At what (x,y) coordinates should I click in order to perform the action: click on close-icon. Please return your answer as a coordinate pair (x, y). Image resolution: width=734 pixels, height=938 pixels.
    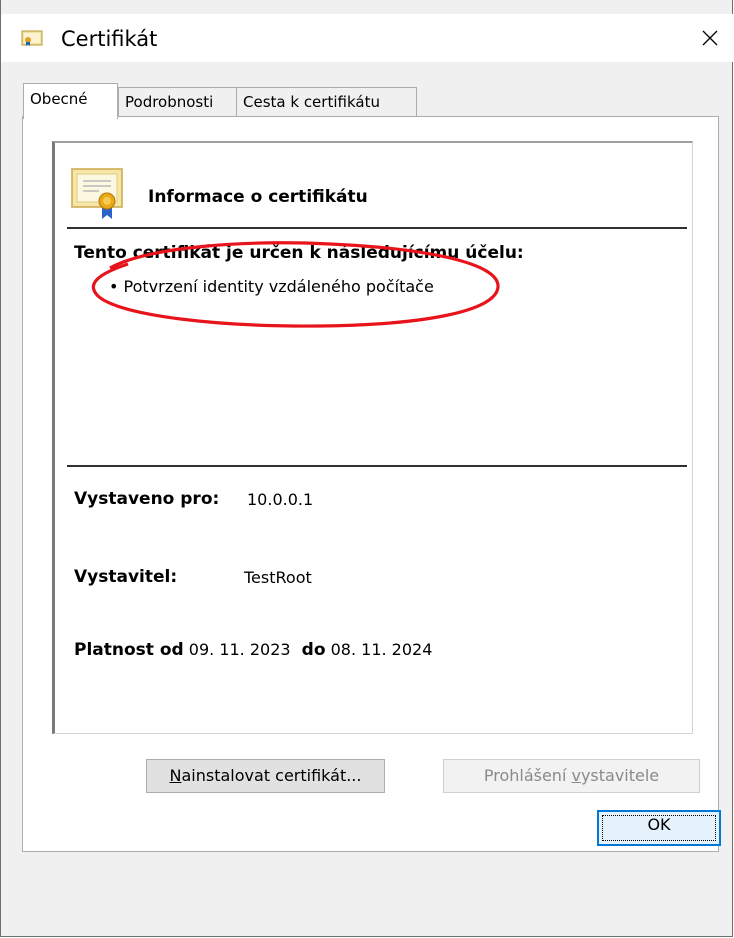
    Looking at the image, I should click on (710, 38).